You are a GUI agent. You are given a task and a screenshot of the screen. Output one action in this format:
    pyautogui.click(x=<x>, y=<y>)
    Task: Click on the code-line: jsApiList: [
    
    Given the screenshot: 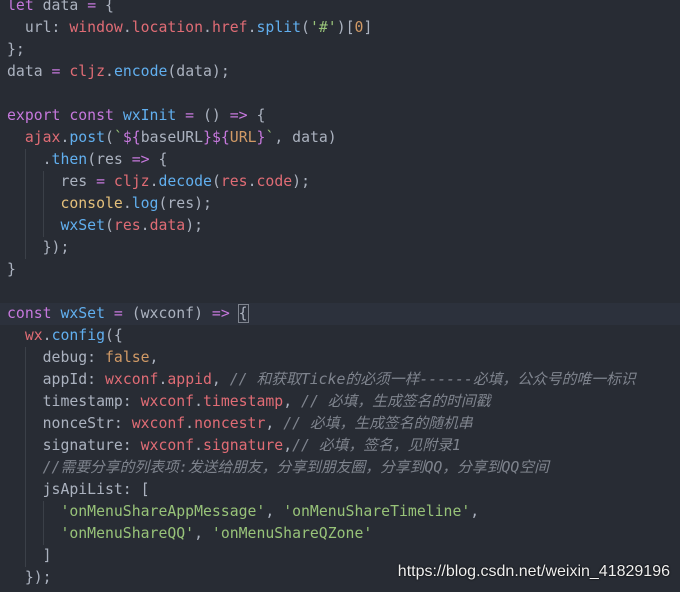 What is the action you would take?
    pyautogui.click(x=340, y=490)
    